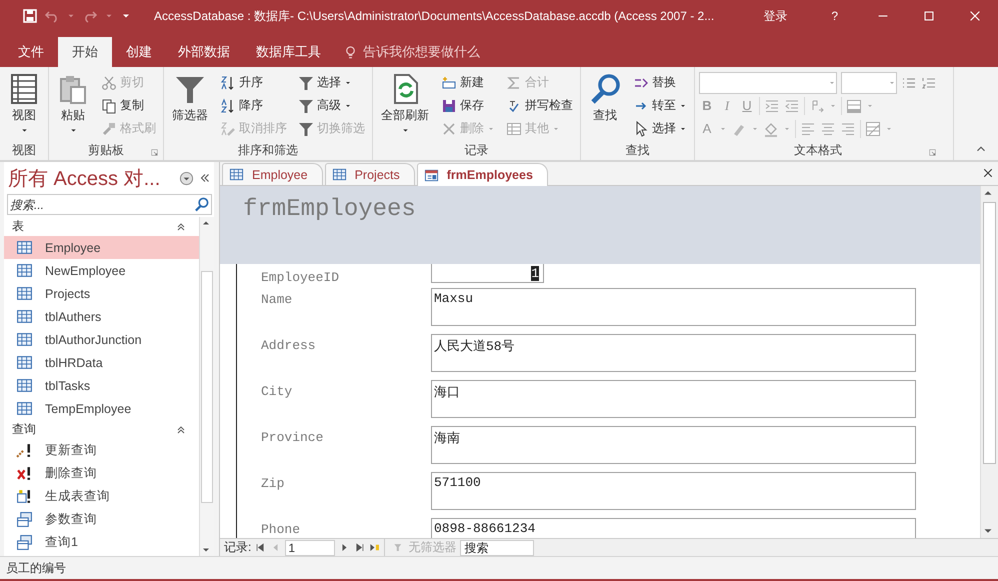 The image size is (998, 581). I want to click on ribbon-button: 高级, so click(331, 105).